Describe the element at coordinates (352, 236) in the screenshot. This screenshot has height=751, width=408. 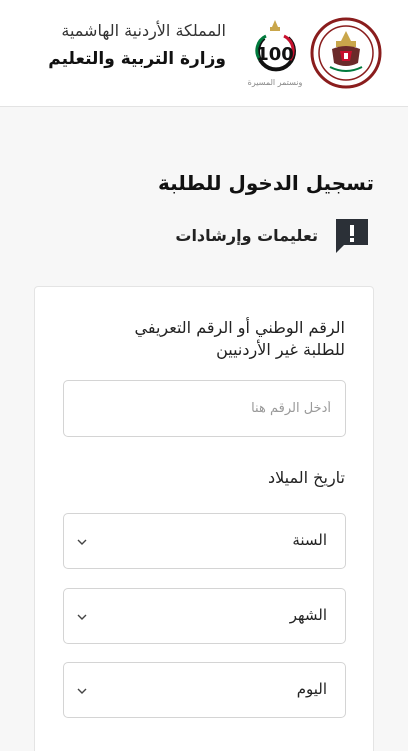
I see `exclamation-speech-bubble-icon` at that location.